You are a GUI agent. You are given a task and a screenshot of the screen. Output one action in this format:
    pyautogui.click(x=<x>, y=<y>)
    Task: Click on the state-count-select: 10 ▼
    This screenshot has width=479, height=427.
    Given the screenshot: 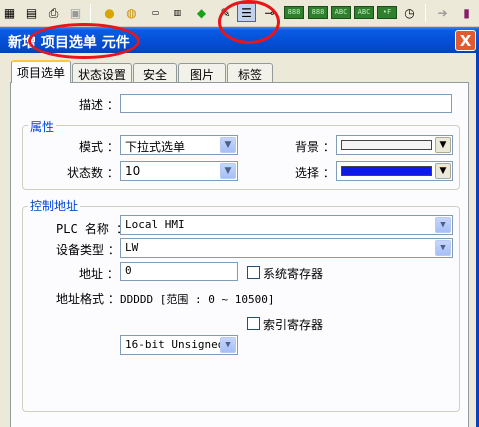 What is the action you would take?
    pyautogui.click(x=179, y=171)
    